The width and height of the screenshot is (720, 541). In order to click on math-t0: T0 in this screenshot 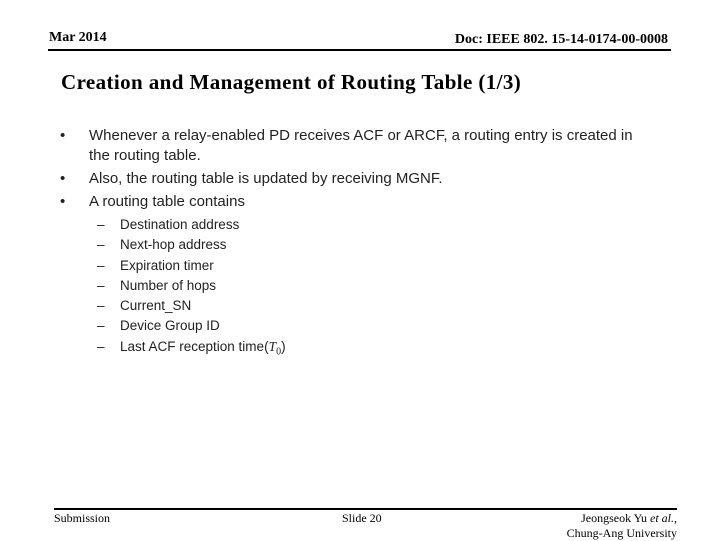, I will do `click(275, 348)`.